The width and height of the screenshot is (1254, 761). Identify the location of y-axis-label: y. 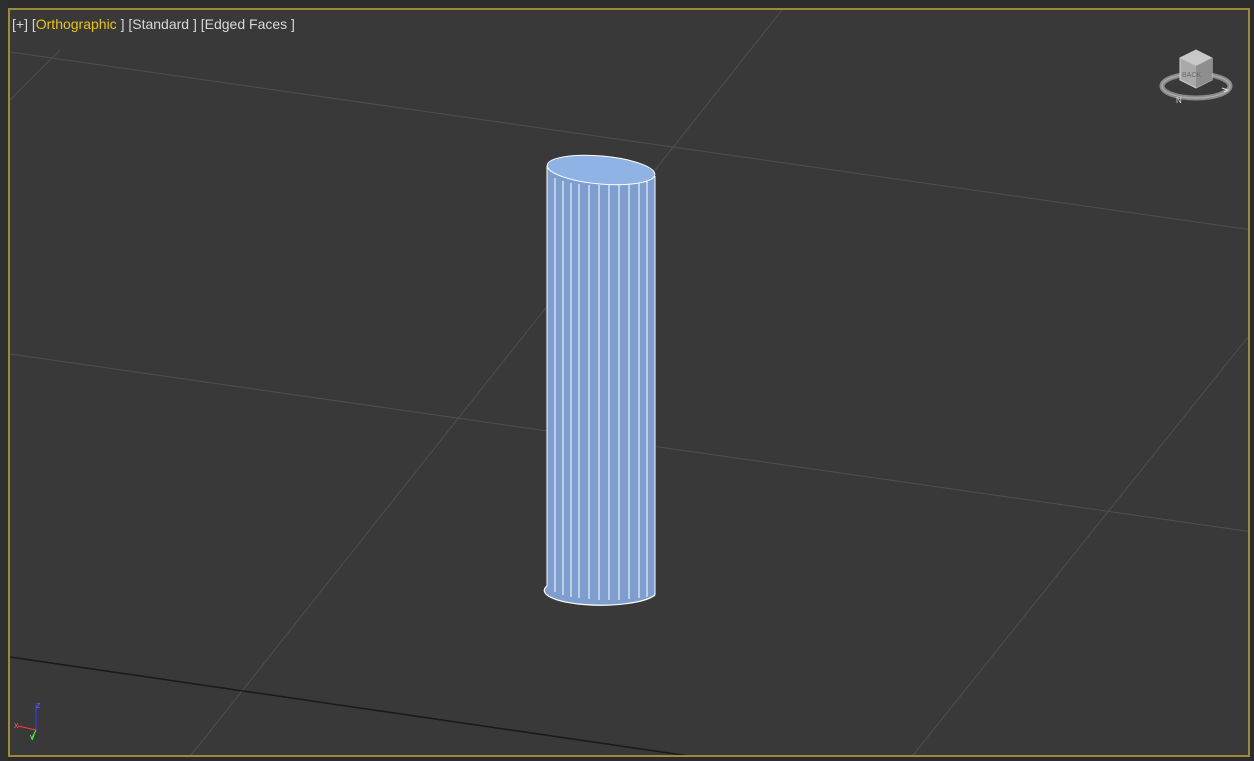
(32, 736).